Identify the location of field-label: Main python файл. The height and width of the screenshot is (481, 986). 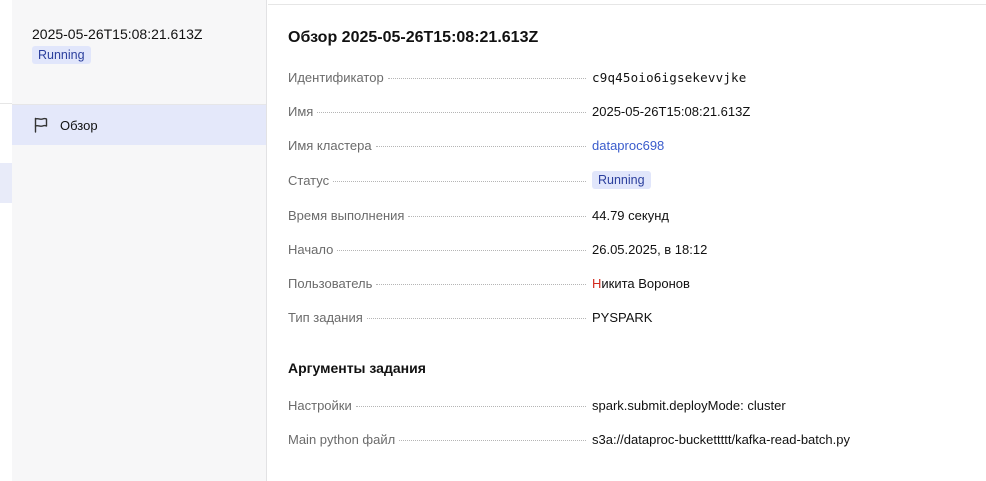
(342, 439).